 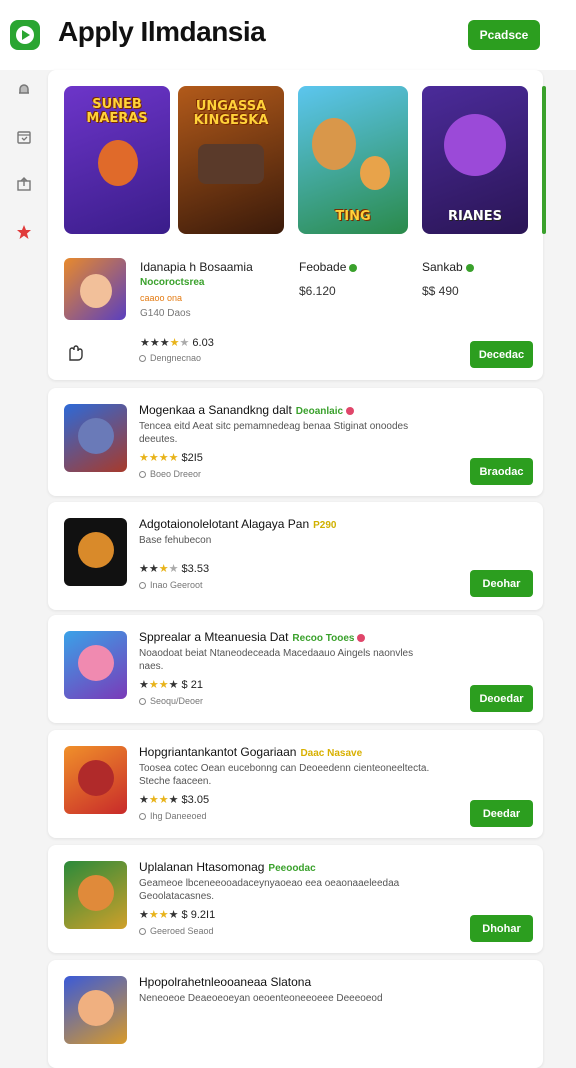 I want to click on download-button: Dhohar, so click(x=501, y=928).